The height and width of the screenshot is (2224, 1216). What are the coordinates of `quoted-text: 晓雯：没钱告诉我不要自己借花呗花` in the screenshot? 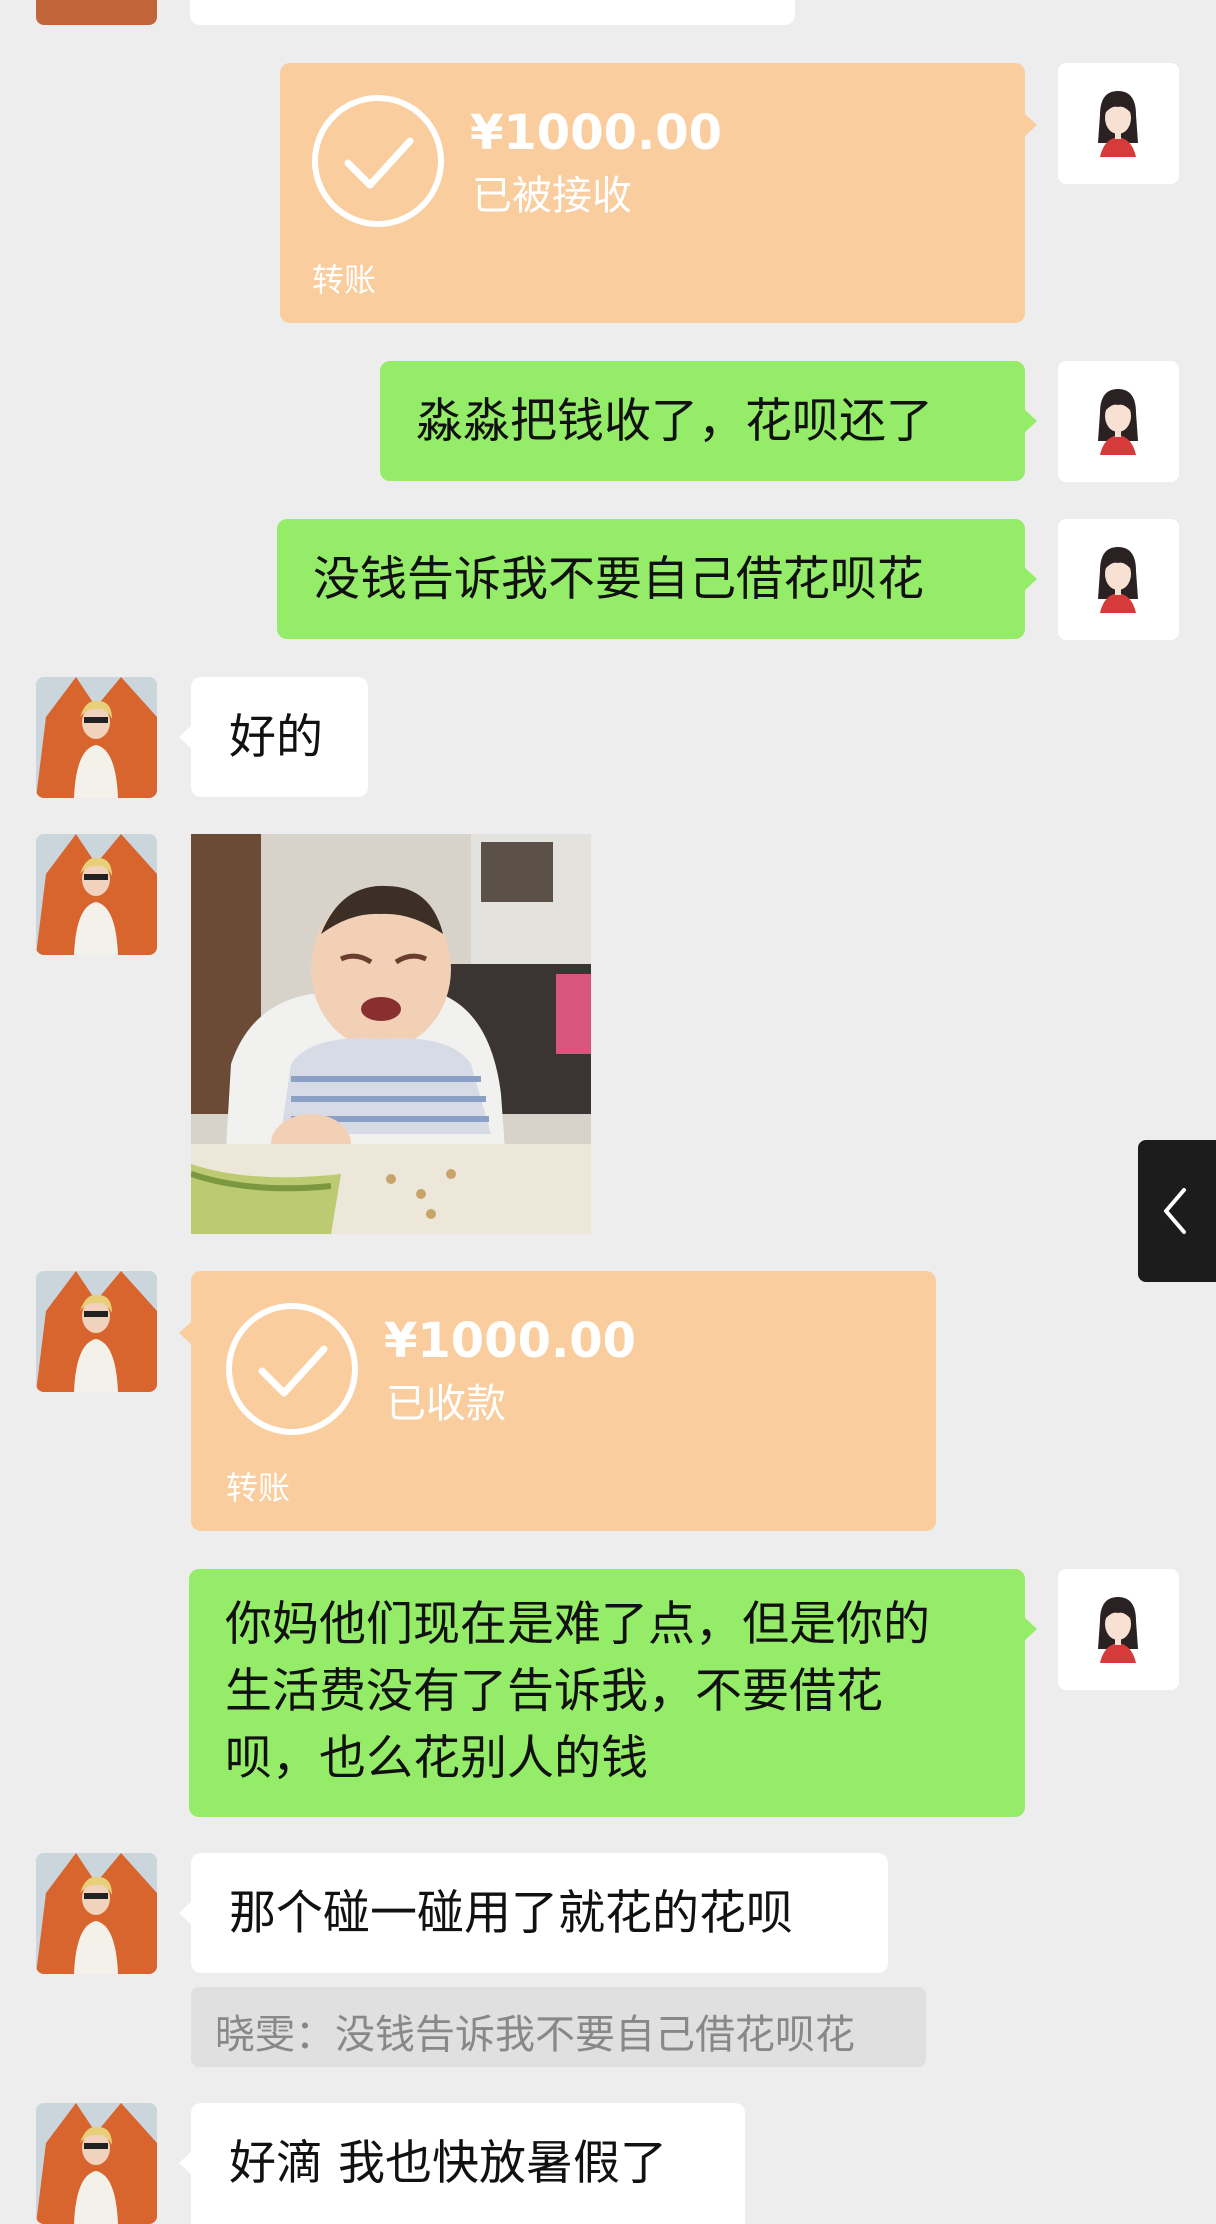 It's located at (535, 2035).